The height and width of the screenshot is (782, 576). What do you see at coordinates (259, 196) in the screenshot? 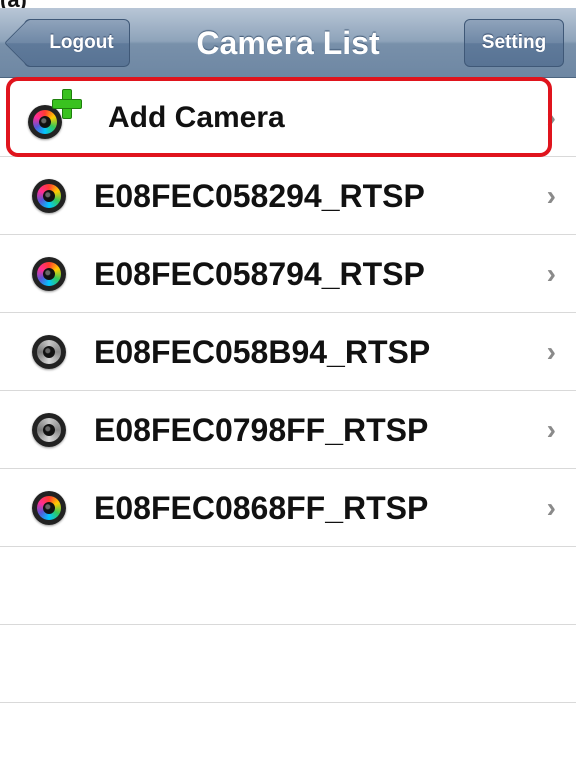
I see `camera-name: E08FEC058294_RTSP` at bounding box center [259, 196].